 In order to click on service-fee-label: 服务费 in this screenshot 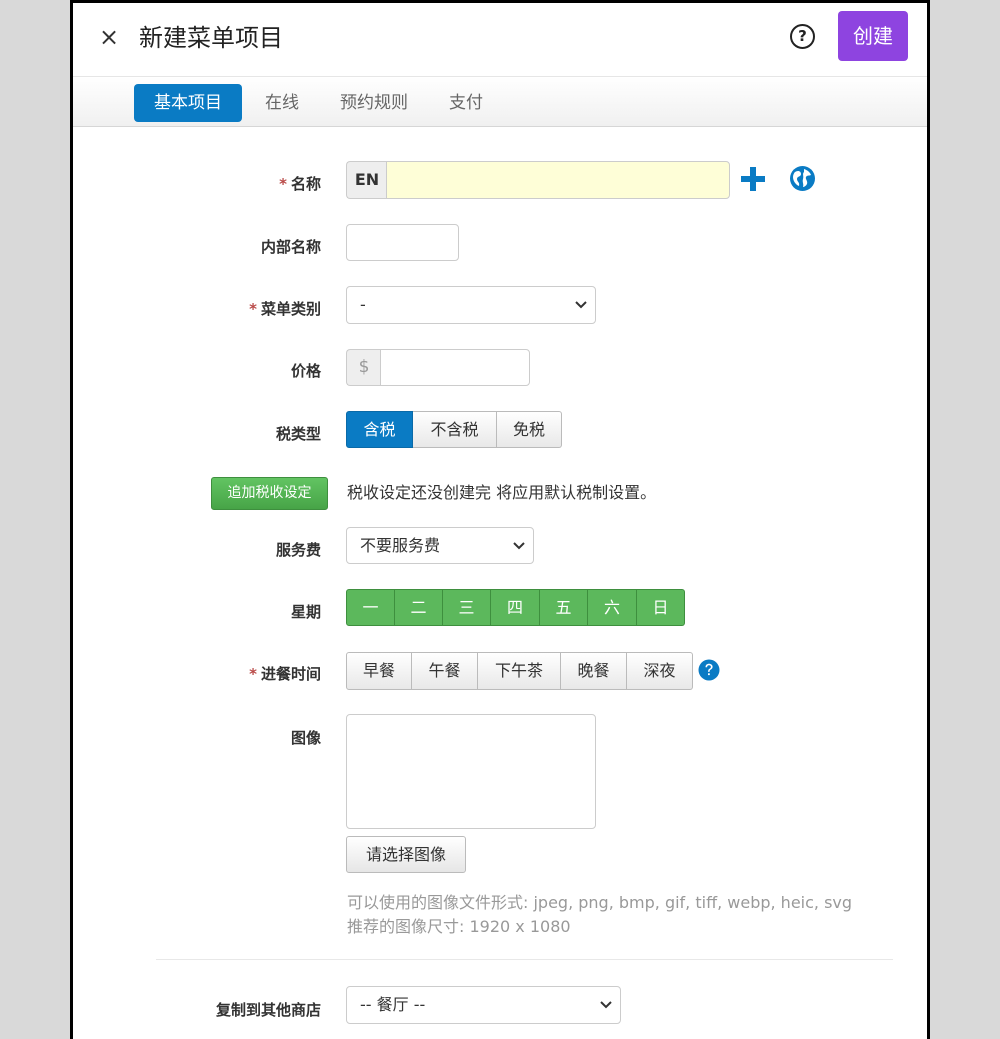, I will do `click(298, 550)`.